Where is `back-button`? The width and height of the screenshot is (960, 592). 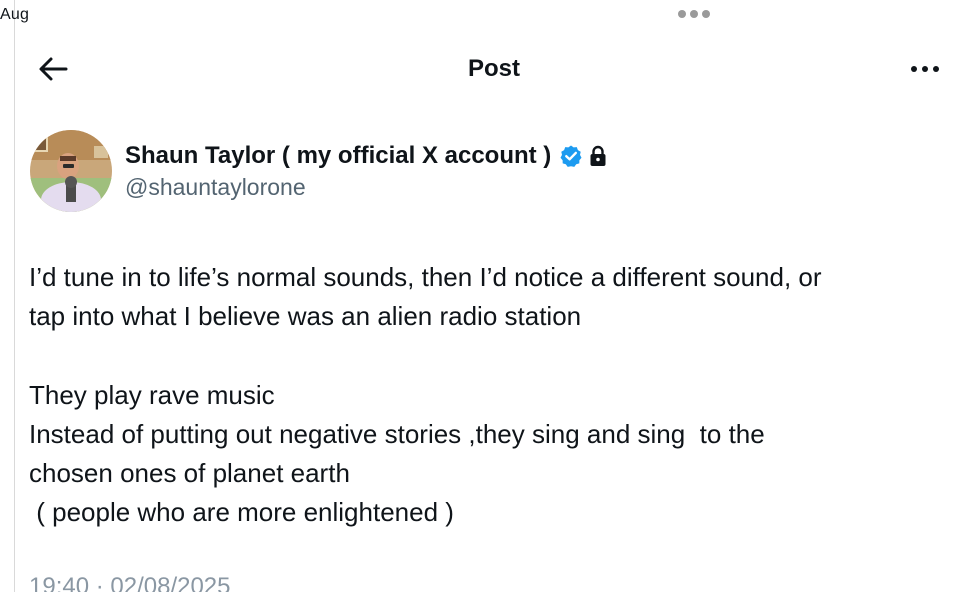
back-button is located at coordinates (53, 69).